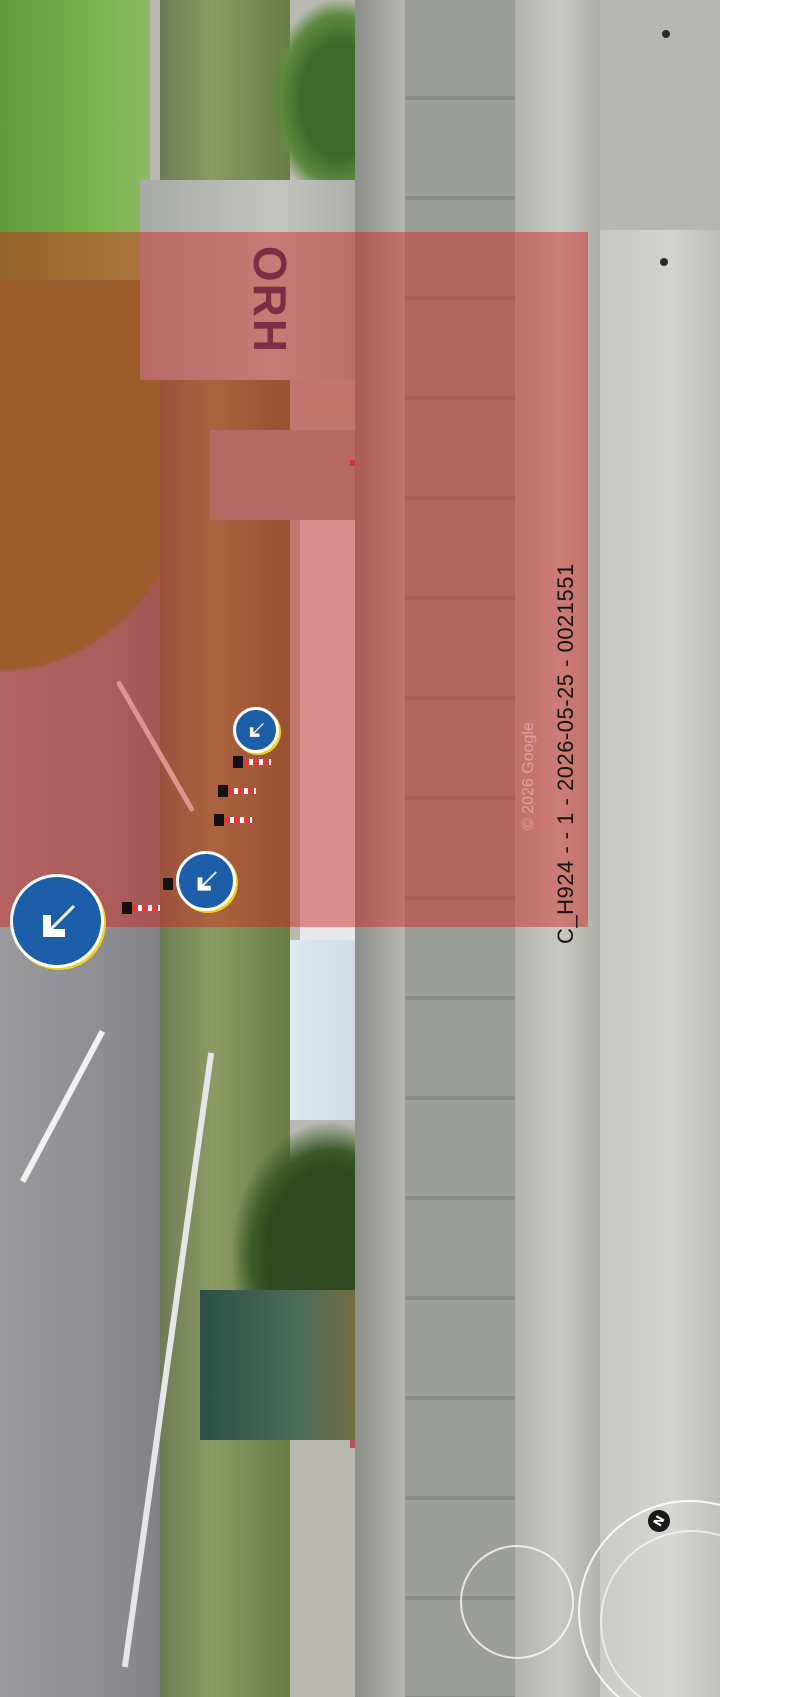 The image size is (789, 1697). Describe the element at coordinates (660, 115) in the screenshot. I see `concrete-barrier-top` at that location.